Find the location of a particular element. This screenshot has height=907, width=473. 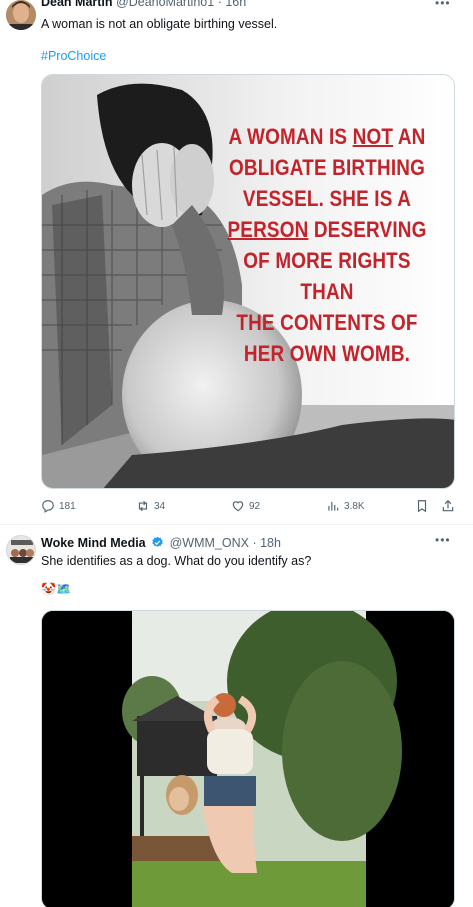

bookmark-icon is located at coordinates (422, 506).